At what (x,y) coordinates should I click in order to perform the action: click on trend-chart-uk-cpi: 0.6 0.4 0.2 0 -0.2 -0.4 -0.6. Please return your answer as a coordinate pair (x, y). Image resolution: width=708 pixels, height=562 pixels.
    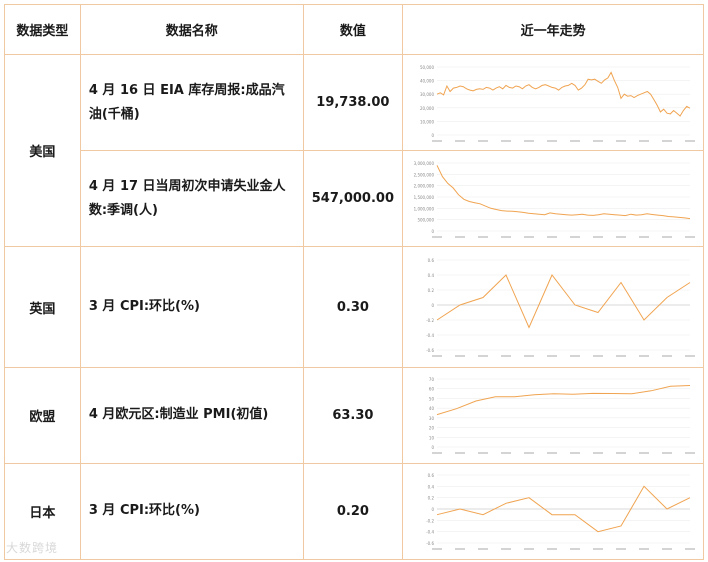
    Looking at the image, I should click on (560, 308).